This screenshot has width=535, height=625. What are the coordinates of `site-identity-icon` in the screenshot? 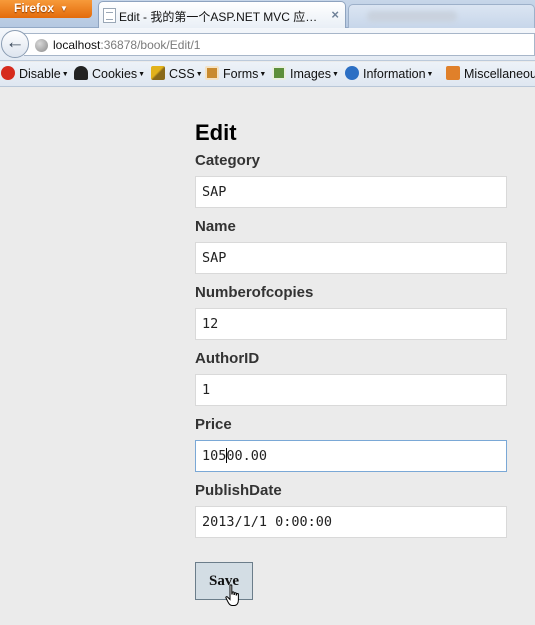 It's located at (41, 45).